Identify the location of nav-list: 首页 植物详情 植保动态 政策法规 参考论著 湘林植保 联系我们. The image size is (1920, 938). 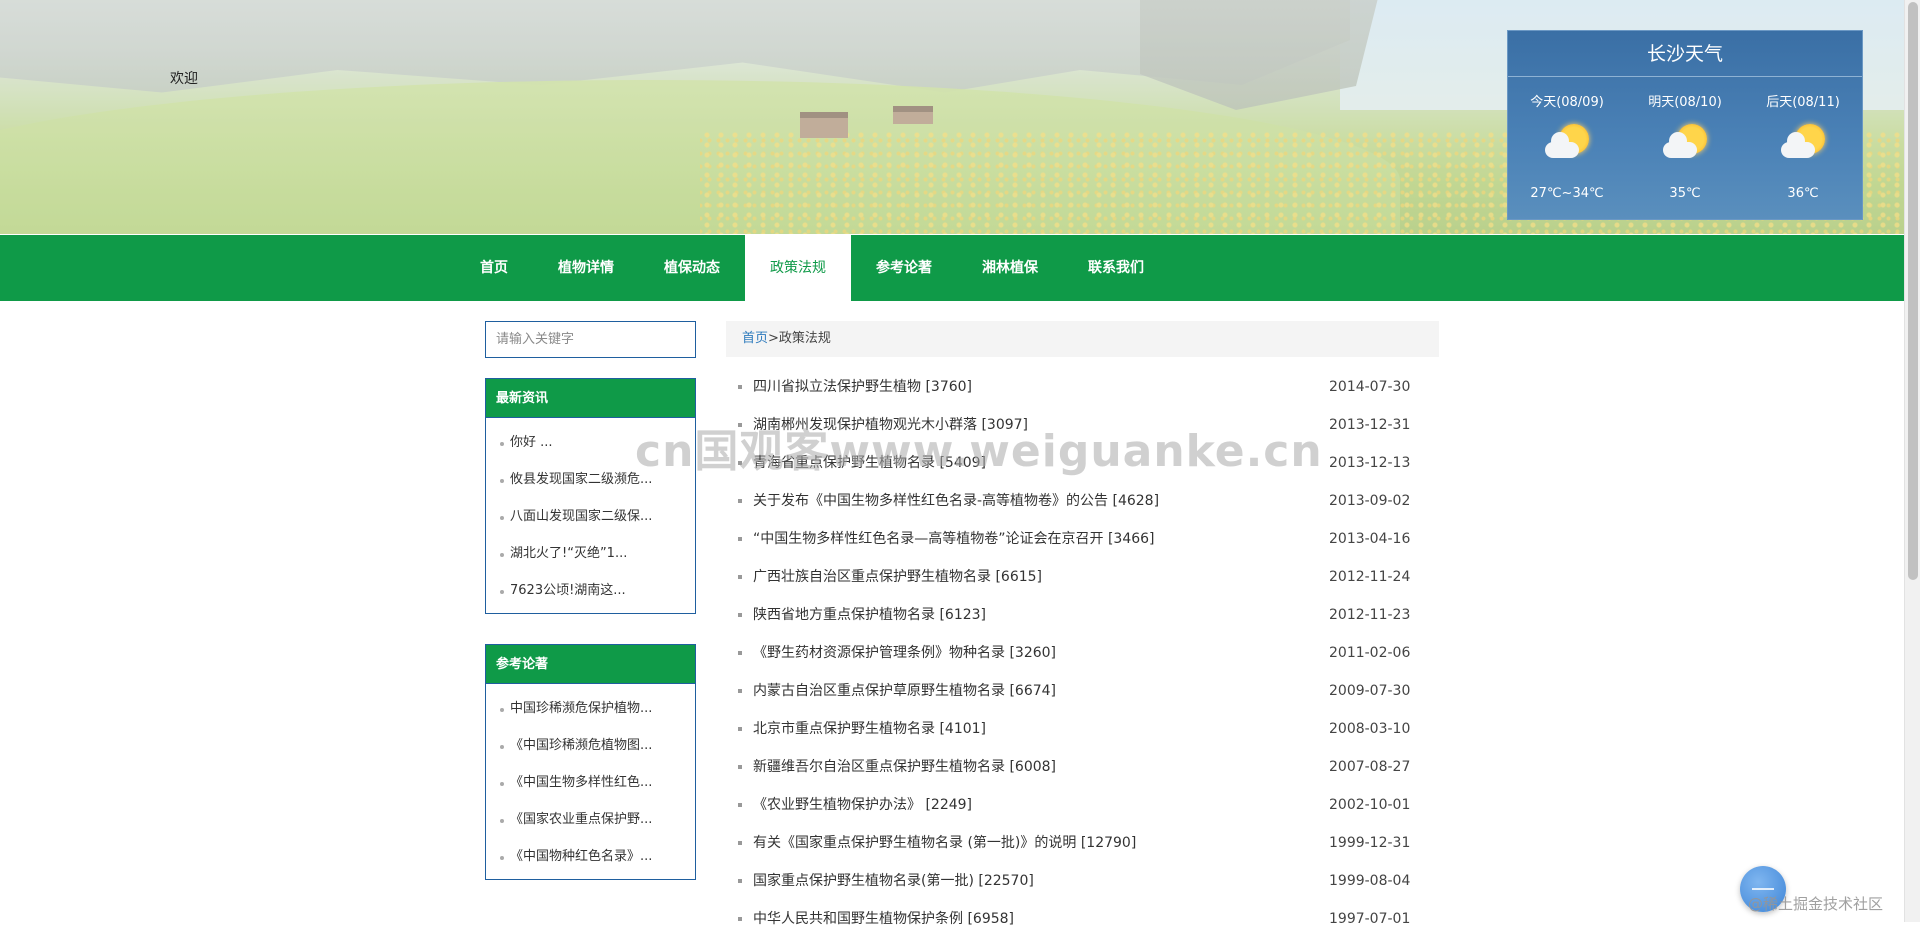
(812, 268).